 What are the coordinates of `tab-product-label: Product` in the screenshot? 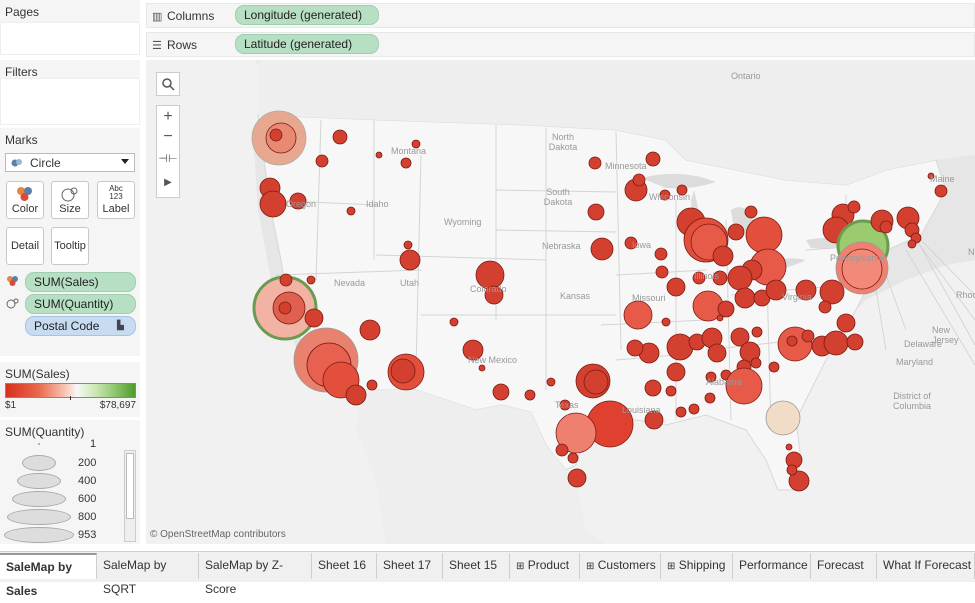 It's located at (548, 565).